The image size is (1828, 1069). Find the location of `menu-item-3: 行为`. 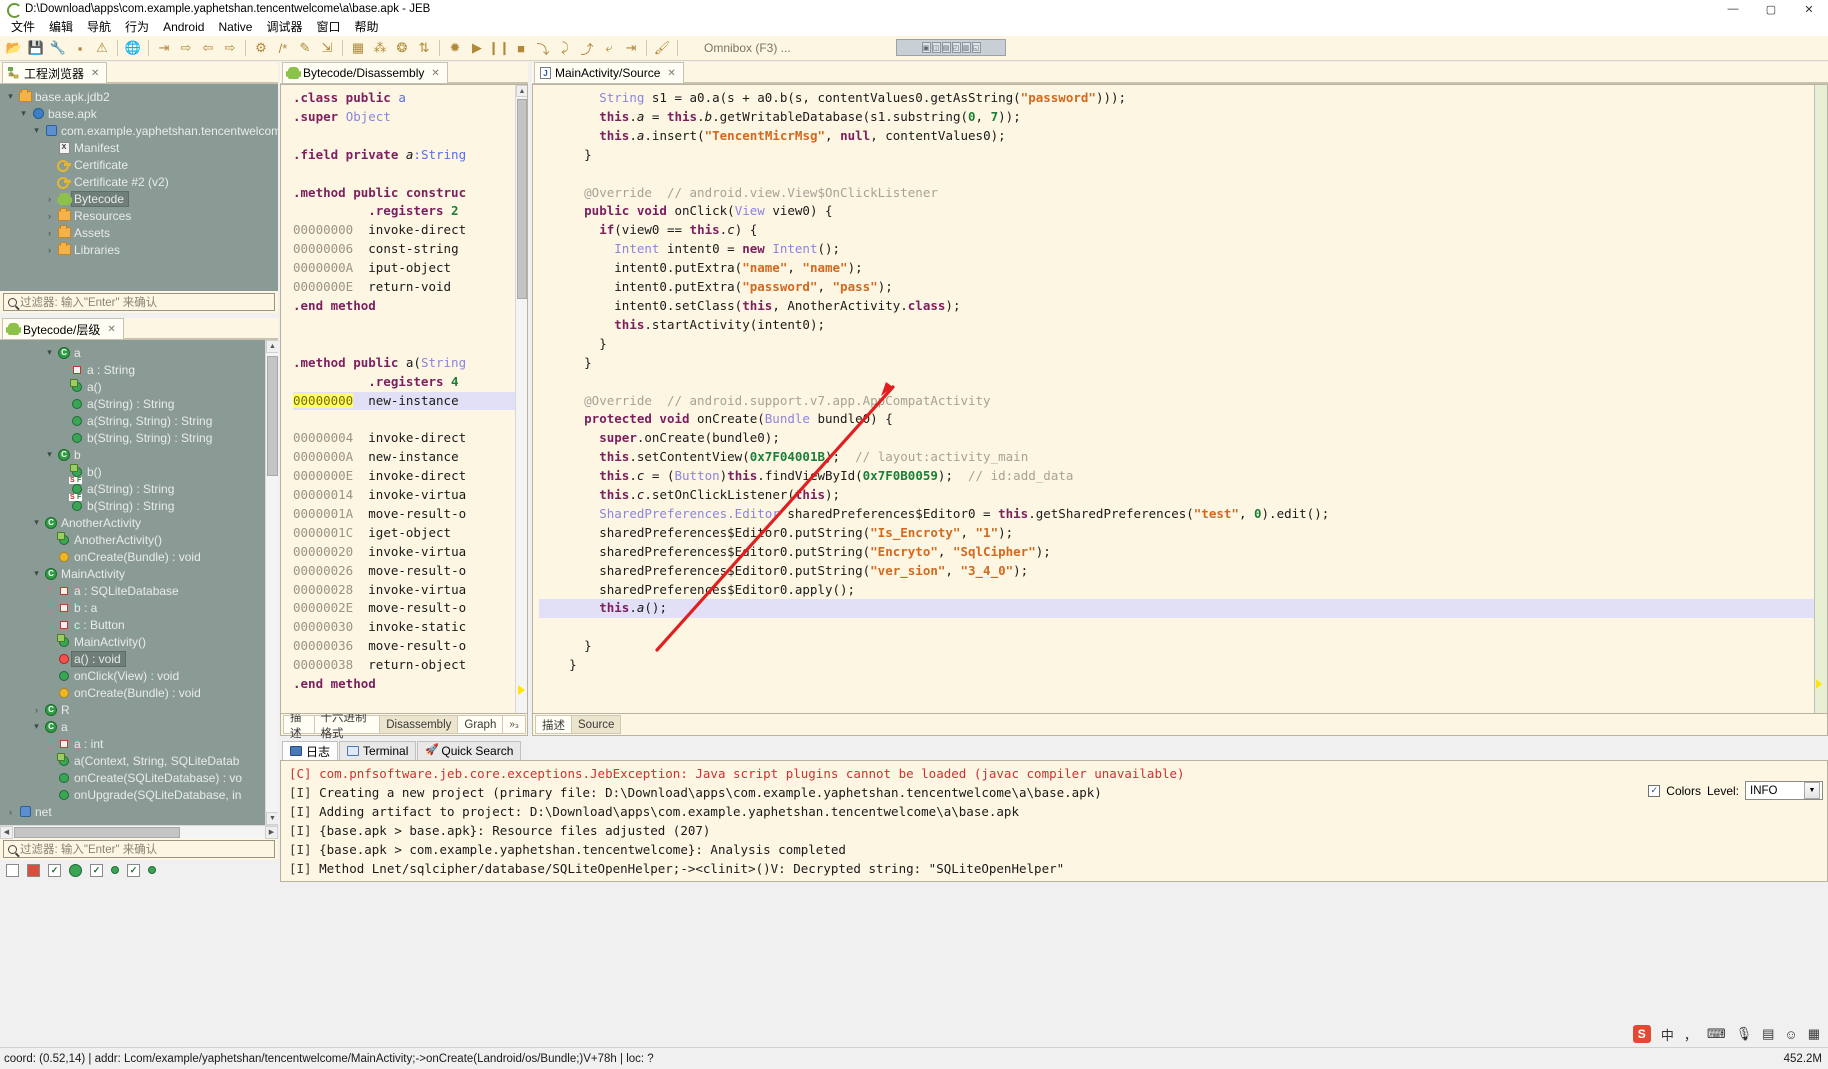

menu-item-3: 行为 is located at coordinates (137, 27).